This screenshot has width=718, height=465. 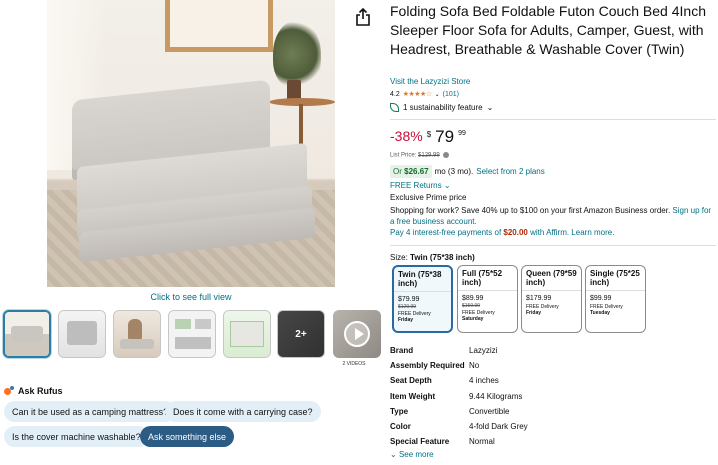 I want to click on spec-row: Color 4-fold Dark Grey, so click(x=553, y=426).